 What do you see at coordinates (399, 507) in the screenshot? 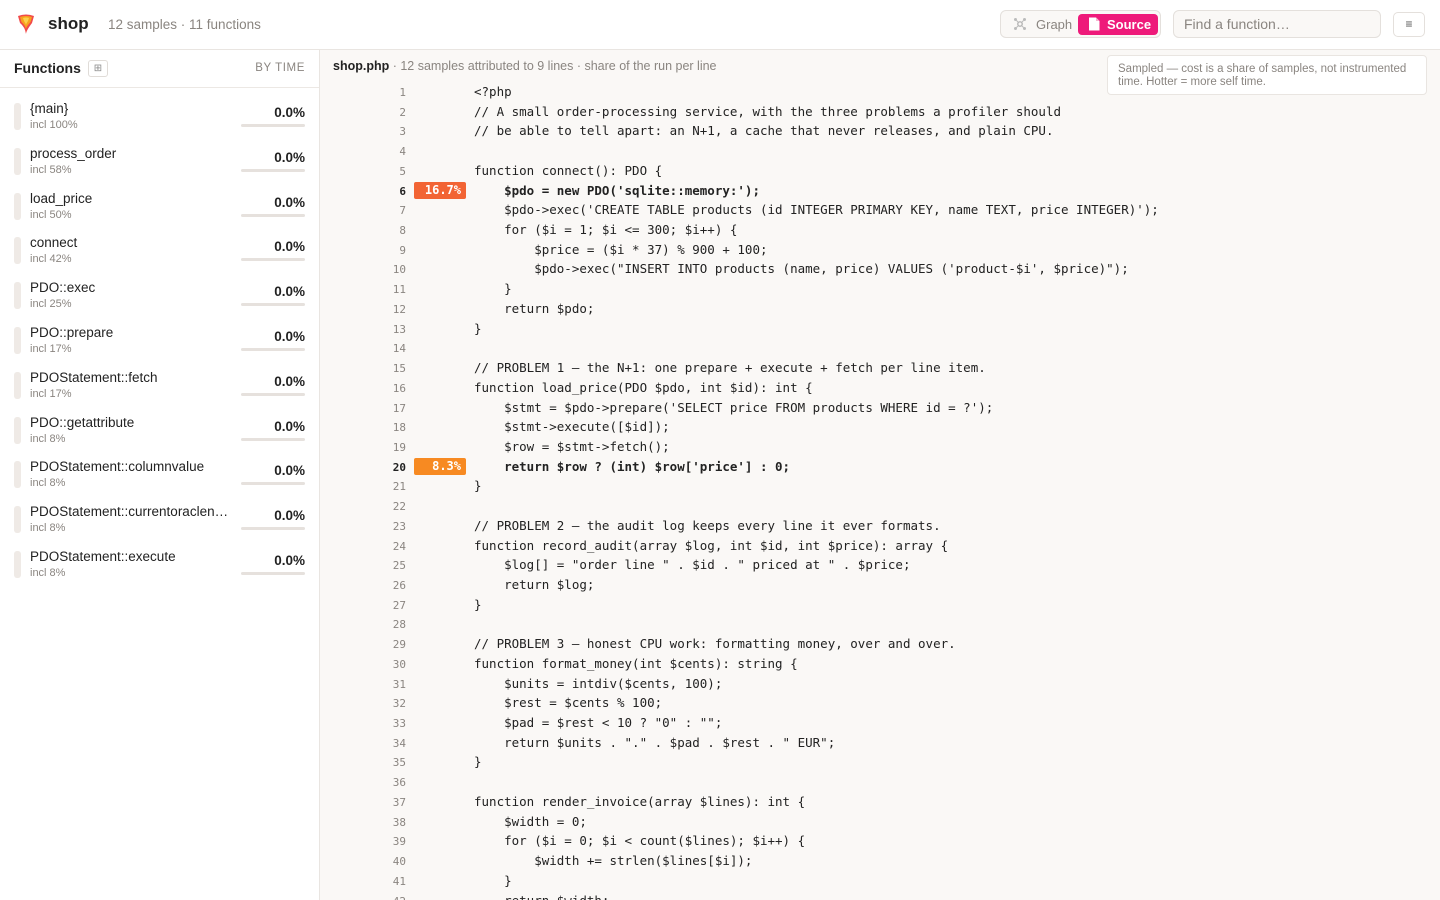
I see `line-number: 22` at bounding box center [399, 507].